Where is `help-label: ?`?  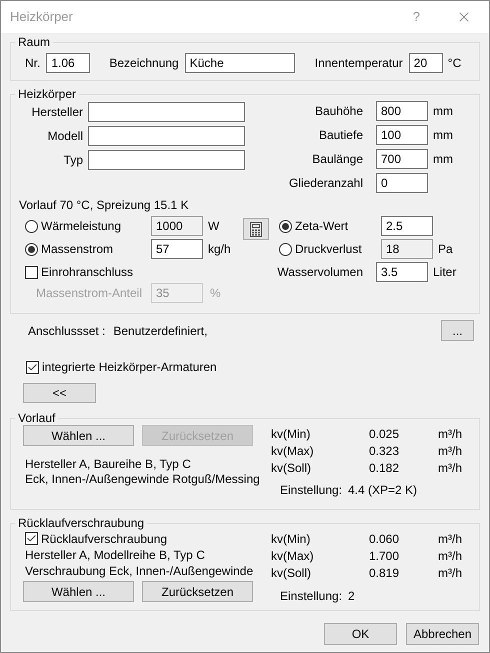
help-label: ? is located at coordinates (416, 17).